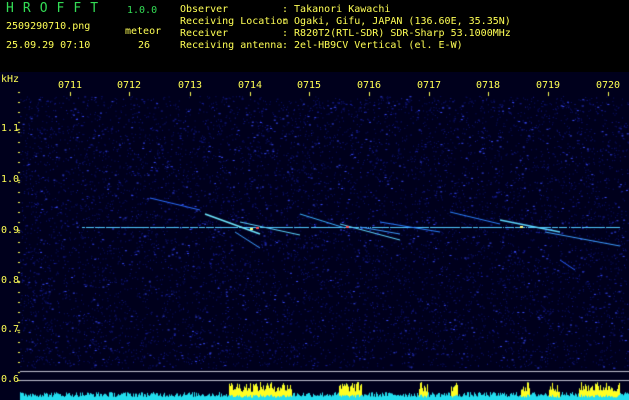 The height and width of the screenshot is (400, 629). What do you see at coordinates (10, 329) in the screenshot?
I see `y-label-0-7: 0.7` at bounding box center [10, 329].